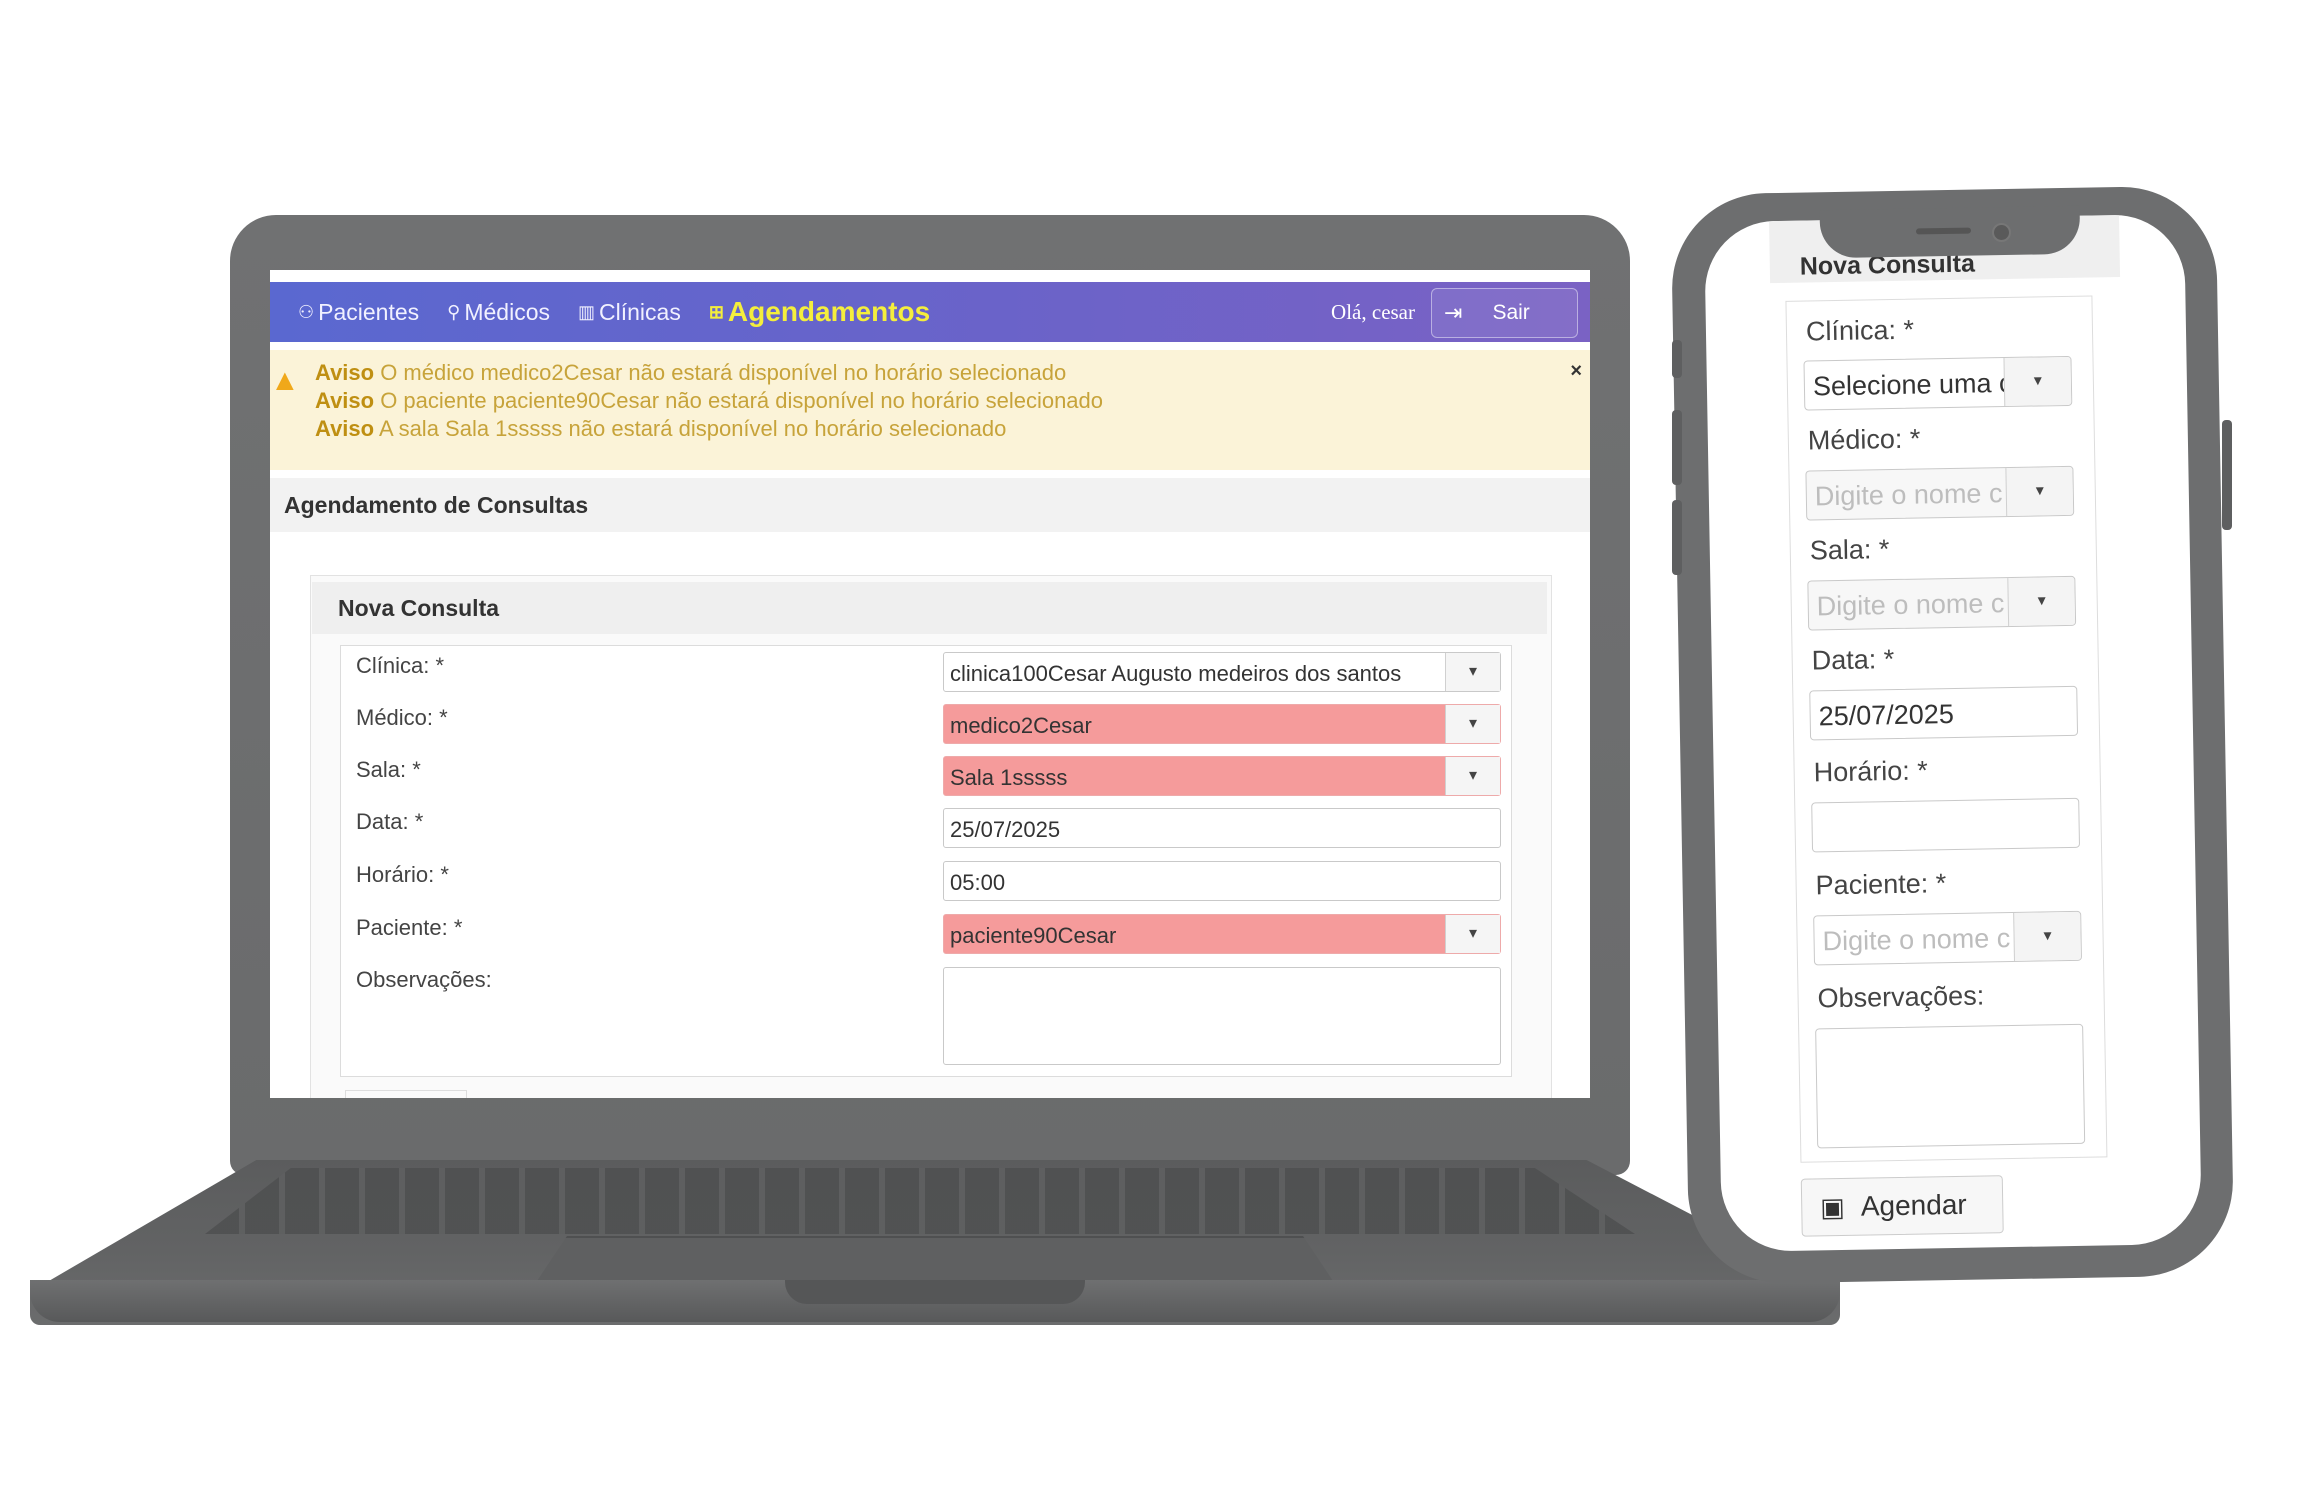 The image size is (2300, 1500). I want to click on phone-speaker, so click(1943, 231).